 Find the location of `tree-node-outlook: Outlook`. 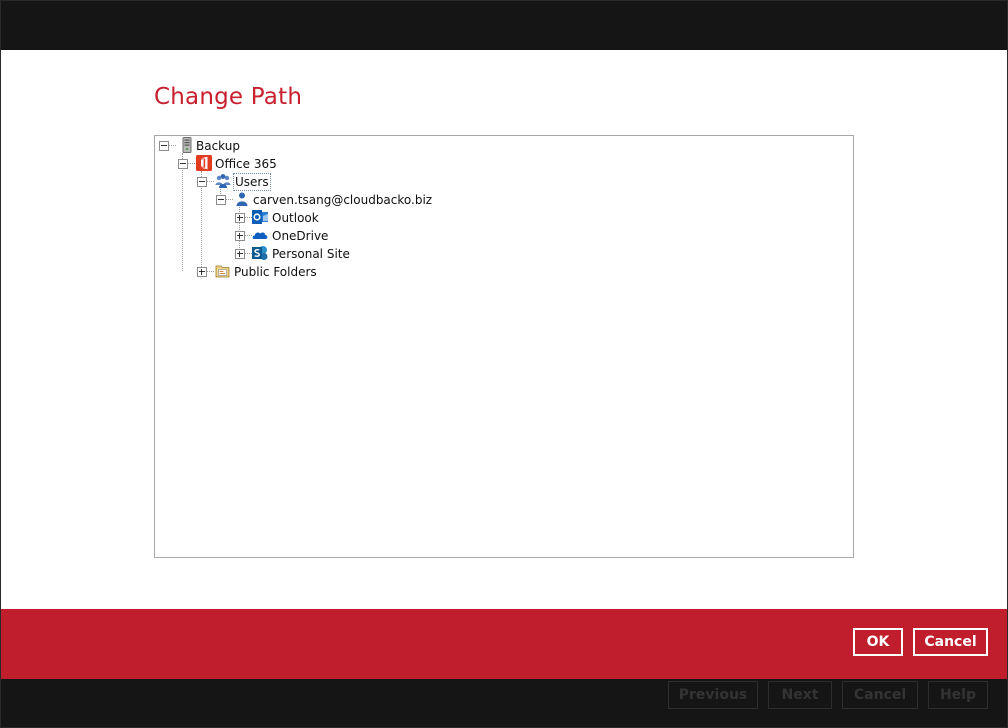

tree-node-outlook: Outlook is located at coordinates (305, 218).